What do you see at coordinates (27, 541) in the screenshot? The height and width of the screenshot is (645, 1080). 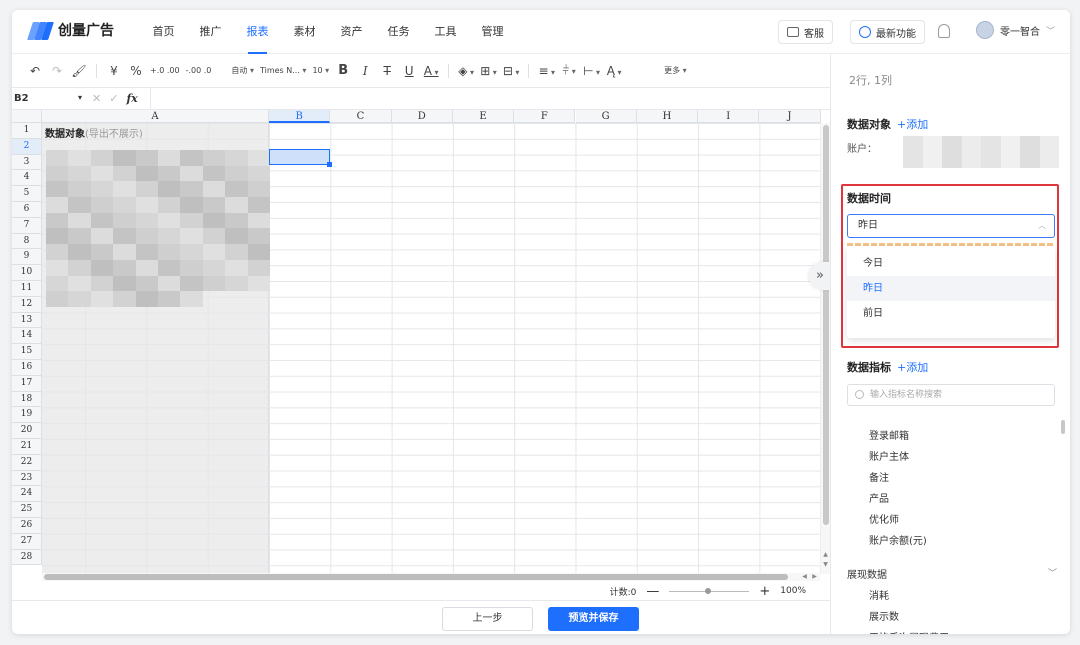 I see `row-header: 27` at bounding box center [27, 541].